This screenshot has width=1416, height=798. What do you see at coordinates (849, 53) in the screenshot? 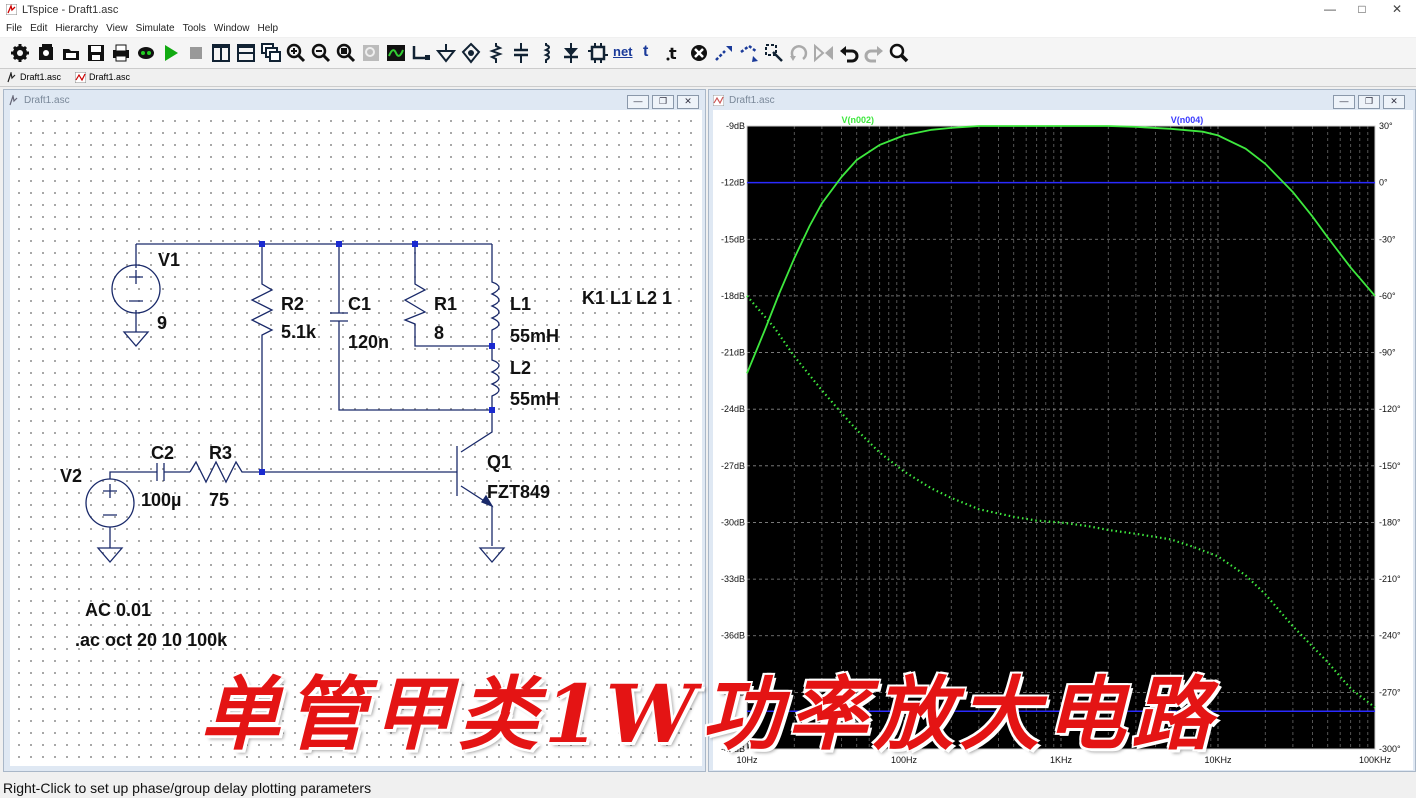
I see `undo-icon` at bounding box center [849, 53].